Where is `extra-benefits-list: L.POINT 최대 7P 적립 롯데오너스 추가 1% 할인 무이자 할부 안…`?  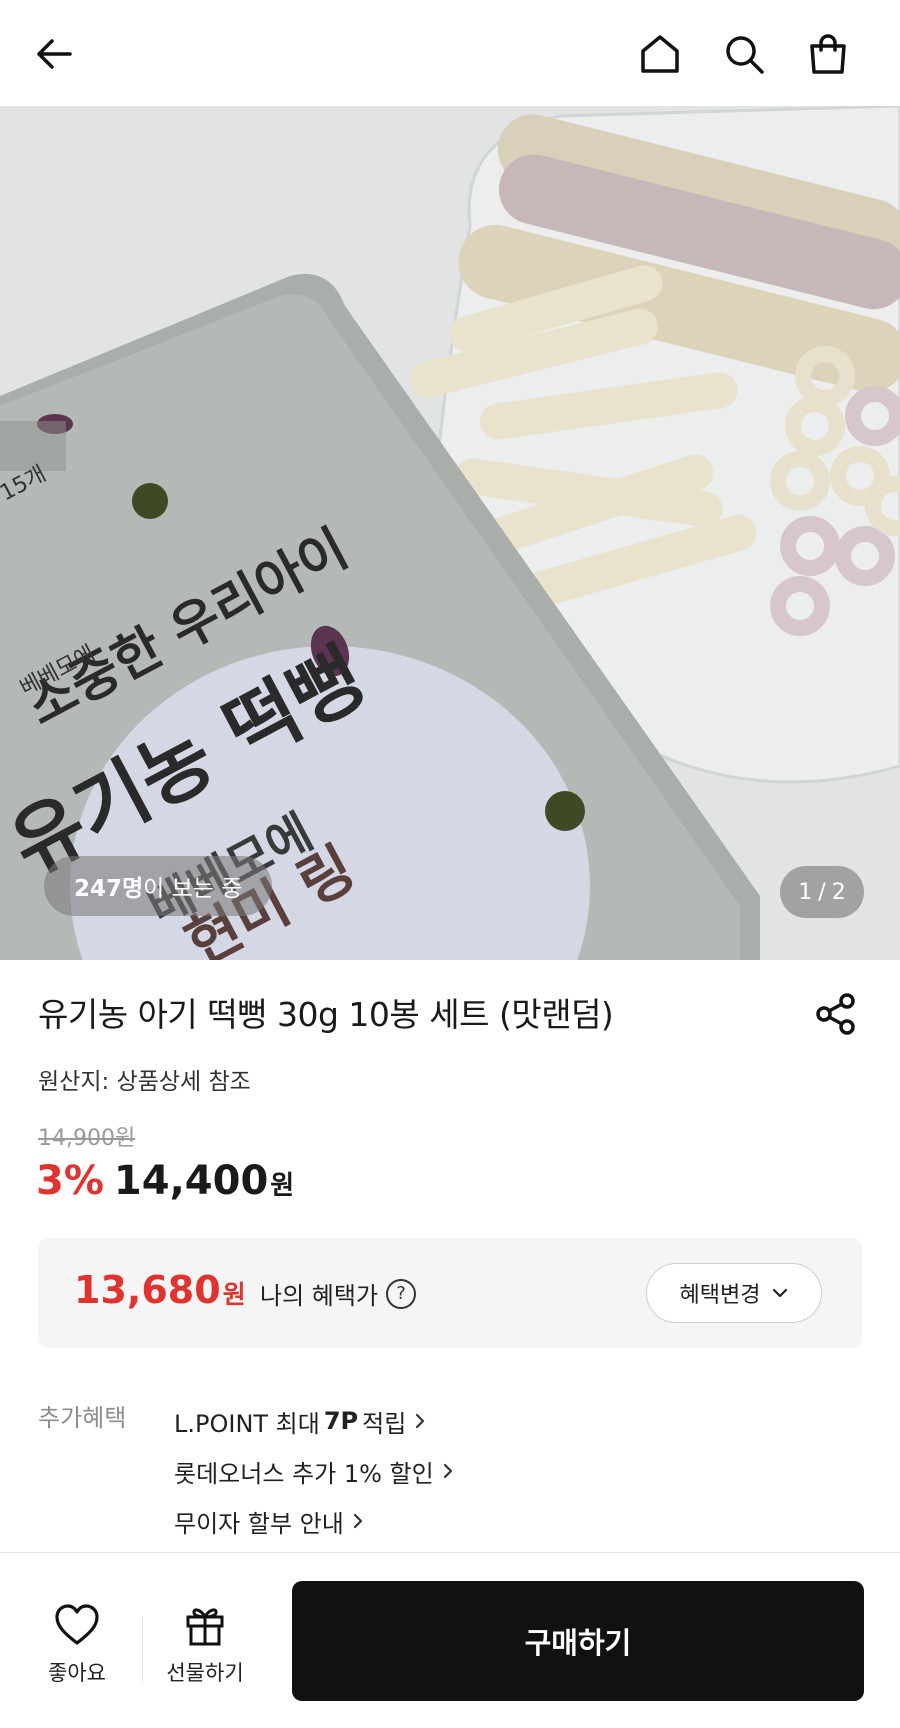
extra-benefits-list: L.POINT 최대 7P 적립 롯데오너스 추가 1% 할인 무이자 할부 안… is located at coordinates (316, 1471).